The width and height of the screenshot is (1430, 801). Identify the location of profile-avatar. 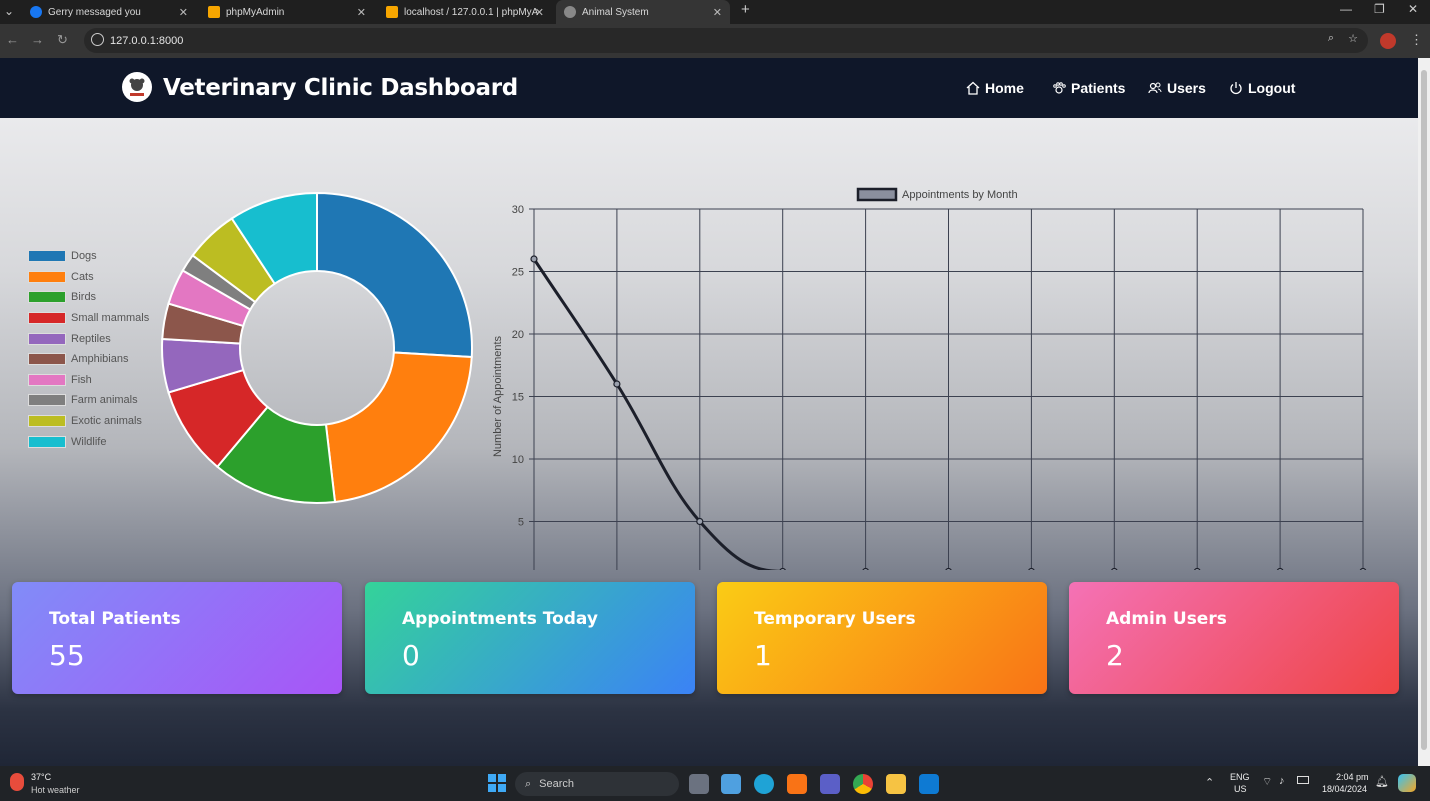
(1388, 41).